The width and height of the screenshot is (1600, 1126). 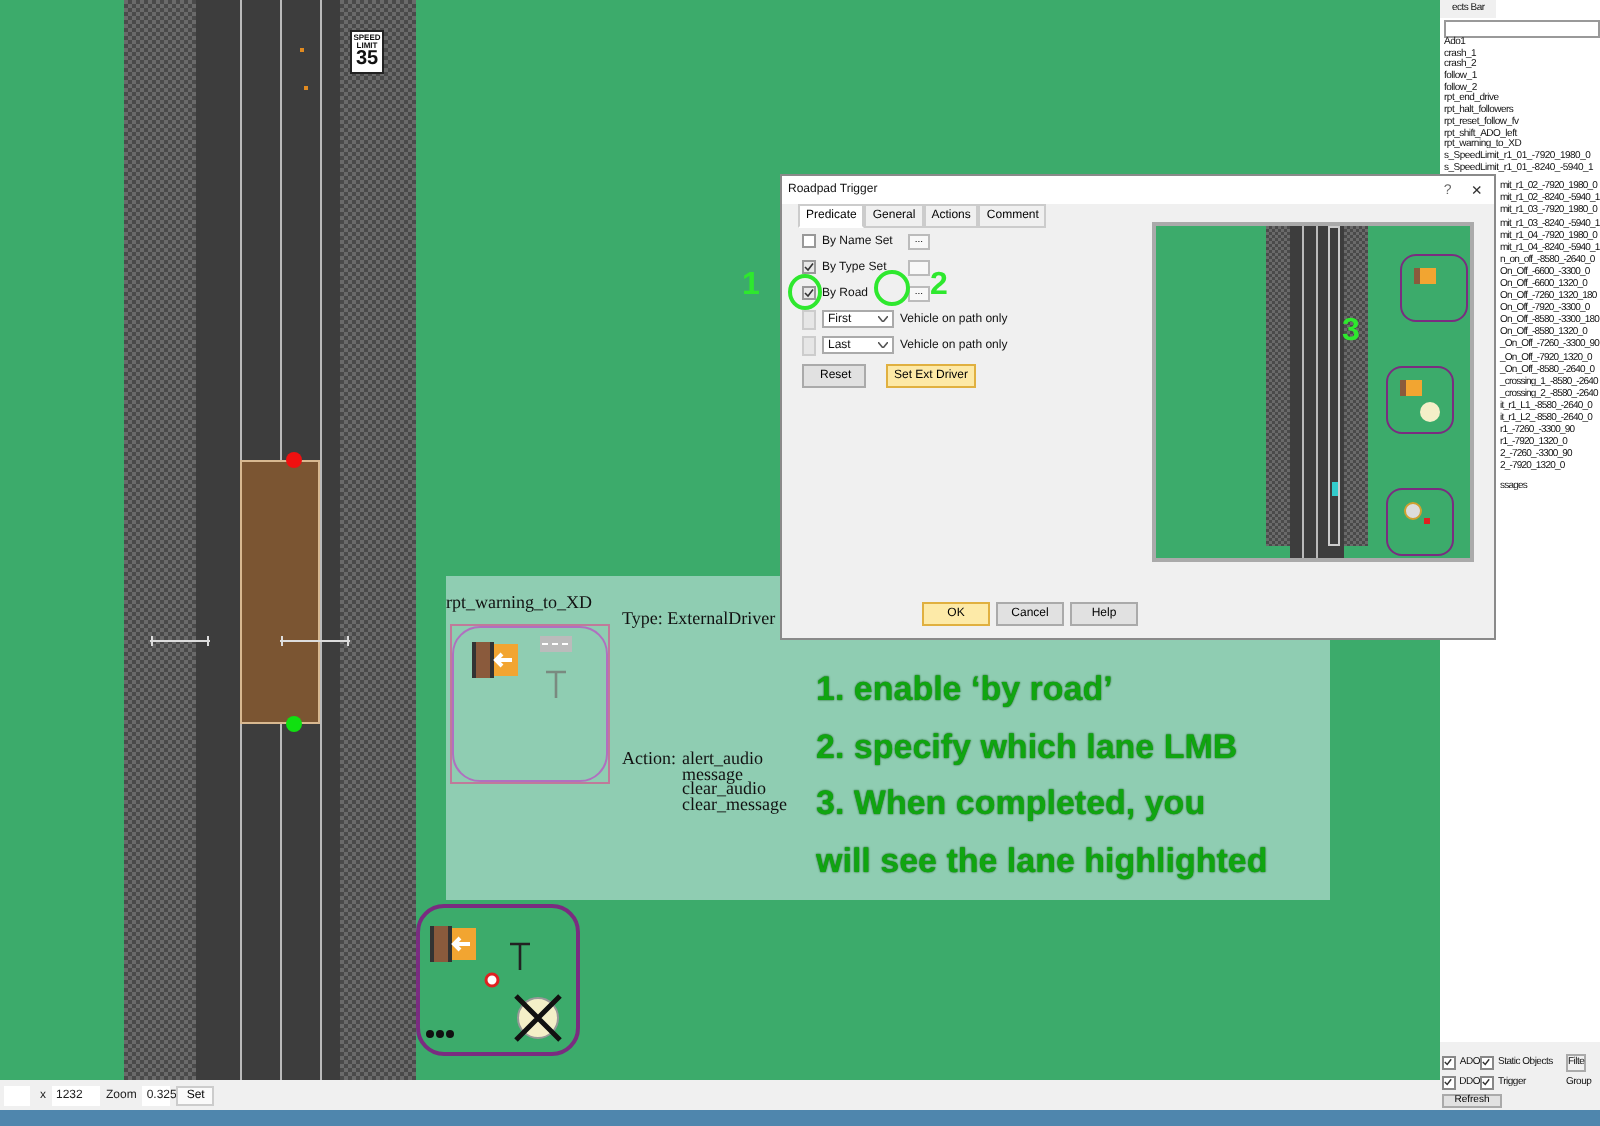 What do you see at coordinates (1476, 190) in the screenshot?
I see `close-button: ×` at bounding box center [1476, 190].